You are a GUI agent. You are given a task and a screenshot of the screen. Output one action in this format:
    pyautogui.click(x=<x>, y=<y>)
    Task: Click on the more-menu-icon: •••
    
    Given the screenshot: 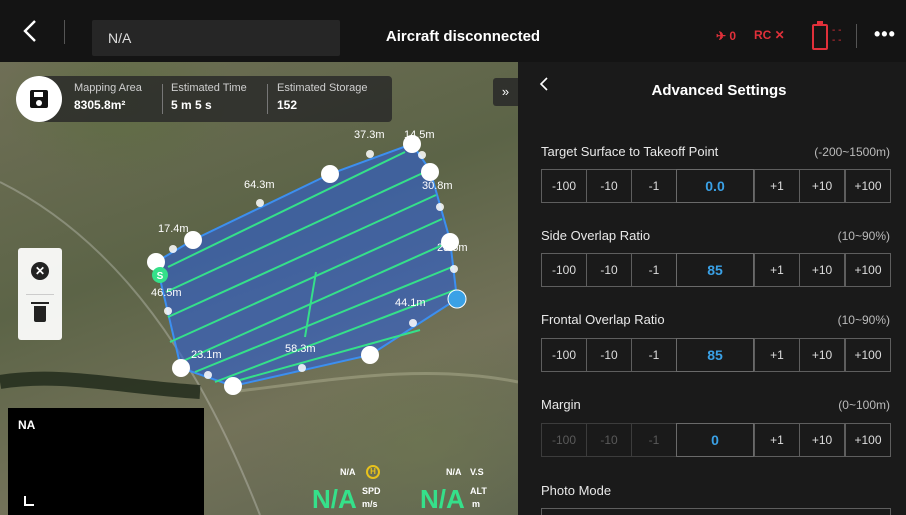 What is the action you would take?
    pyautogui.click(x=885, y=34)
    